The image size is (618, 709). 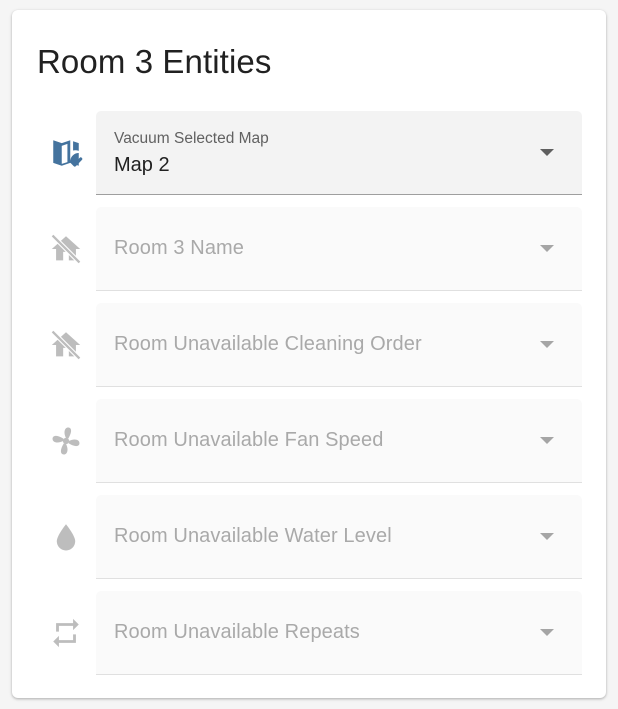 What do you see at coordinates (253, 536) in the screenshot?
I see `select-placeholder: Room Unavailable Water Level` at bounding box center [253, 536].